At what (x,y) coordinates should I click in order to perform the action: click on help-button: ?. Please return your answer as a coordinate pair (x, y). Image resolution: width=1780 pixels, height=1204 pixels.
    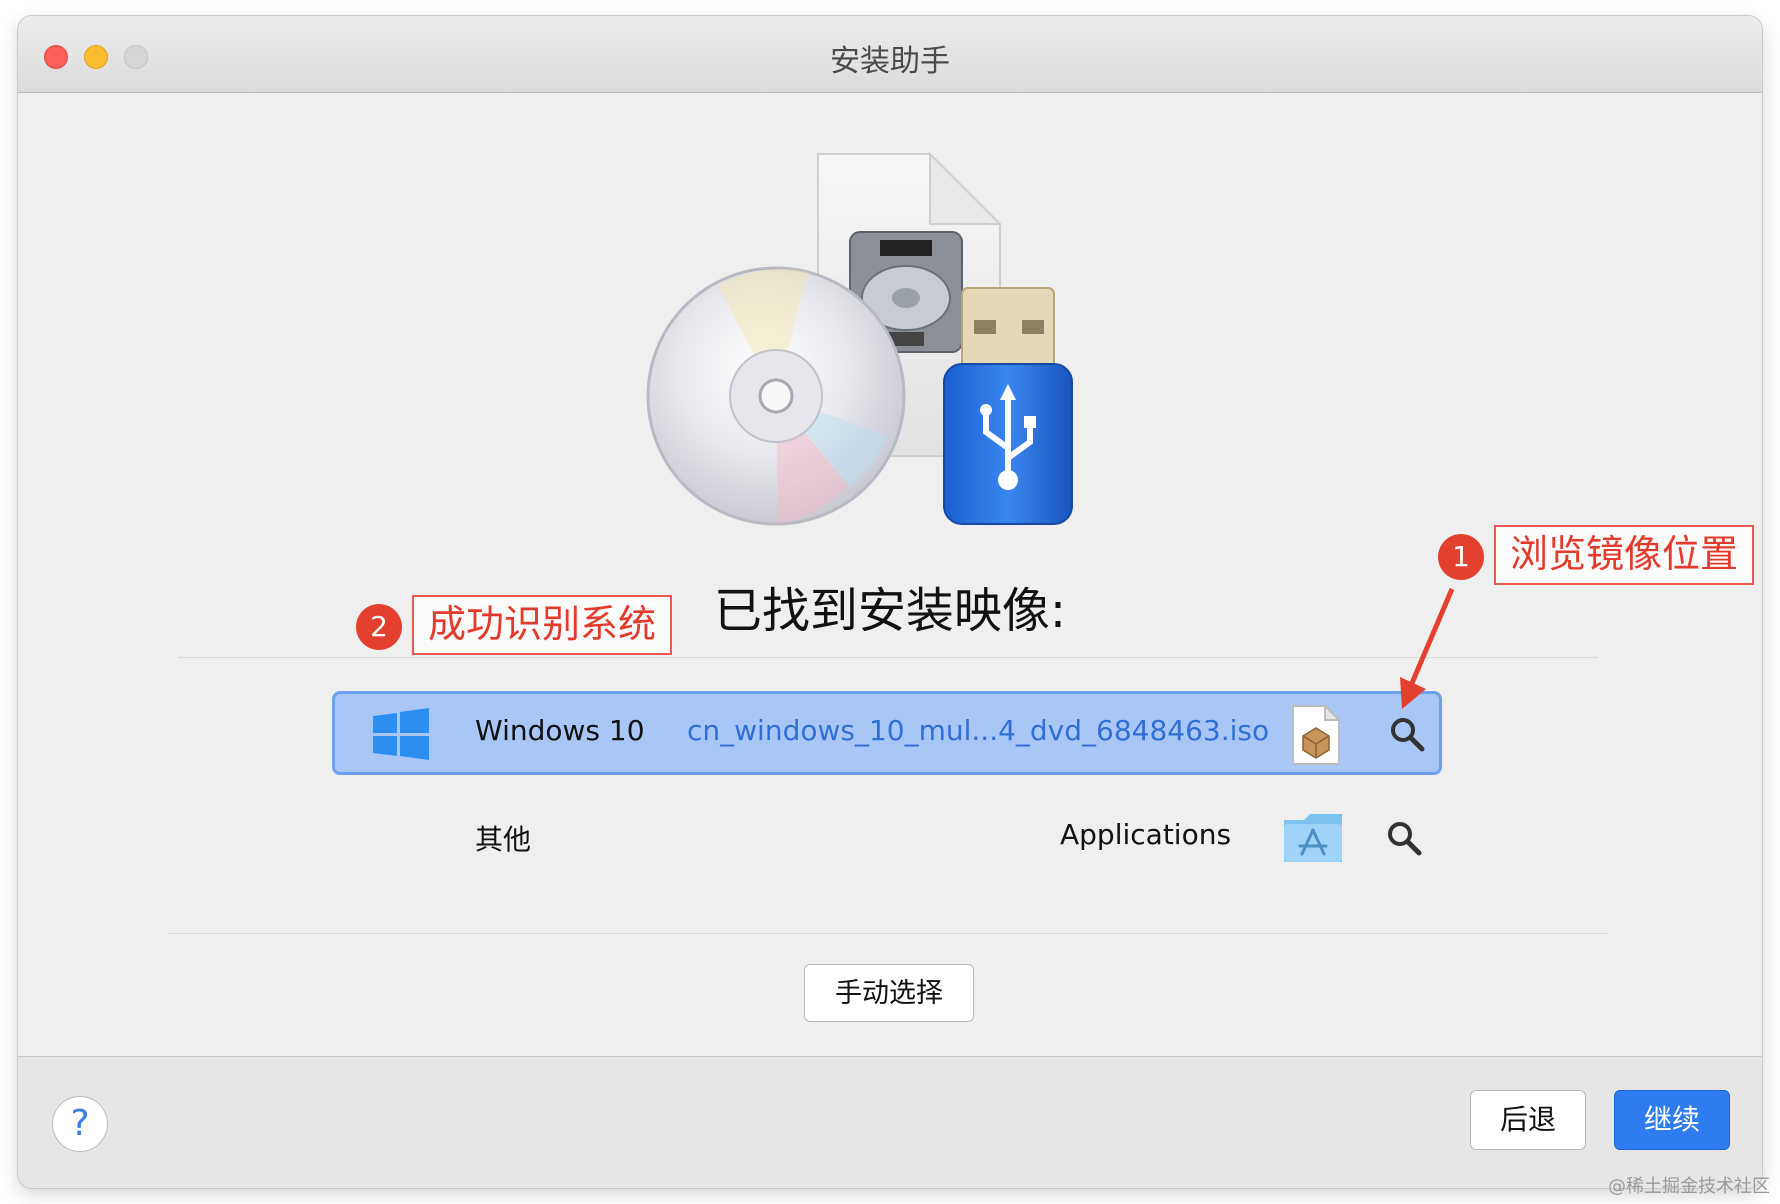
    Looking at the image, I should click on (80, 1124).